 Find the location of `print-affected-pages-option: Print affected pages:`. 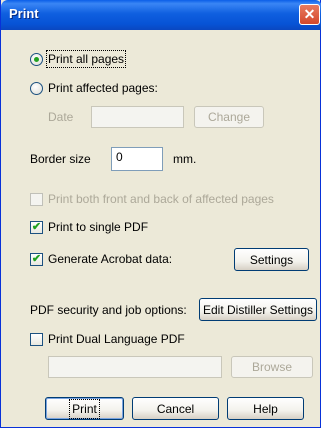

print-affected-pages-option: Print affected pages: is located at coordinates (94, 88).